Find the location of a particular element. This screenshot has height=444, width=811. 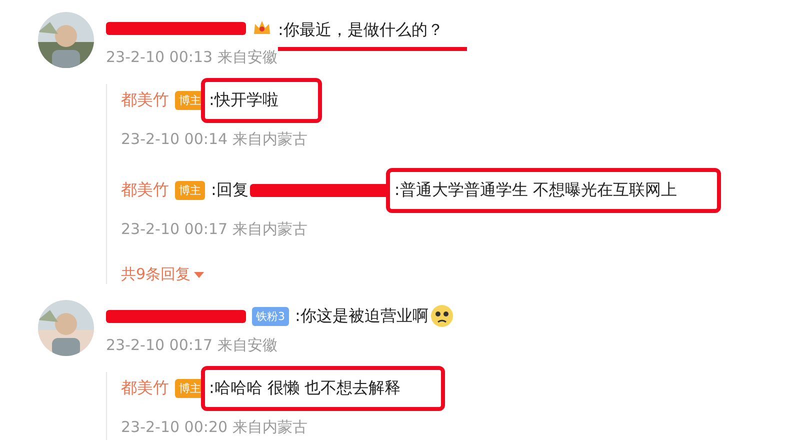

comment-time: 23-2-10 00:13 来自安徽 is located at coordinates (192, 57).